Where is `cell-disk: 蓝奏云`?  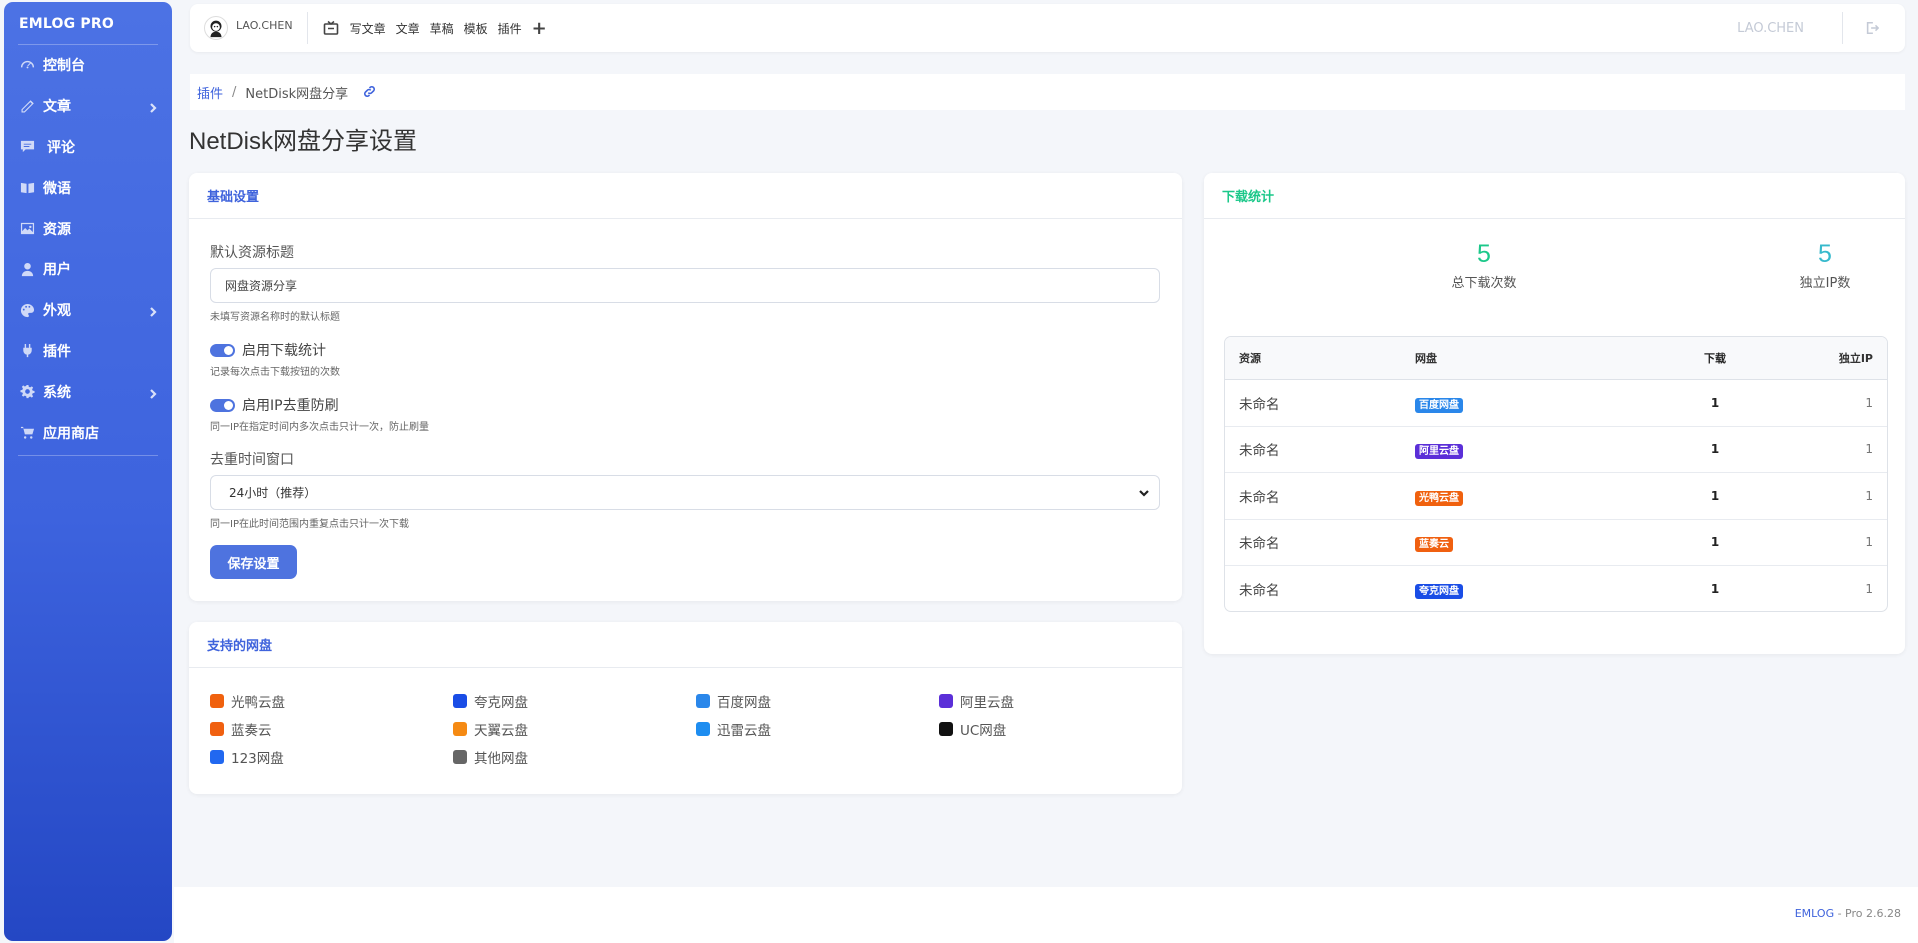 cell-disk: 蓝奏云 is located at coordinates (1434, 542).